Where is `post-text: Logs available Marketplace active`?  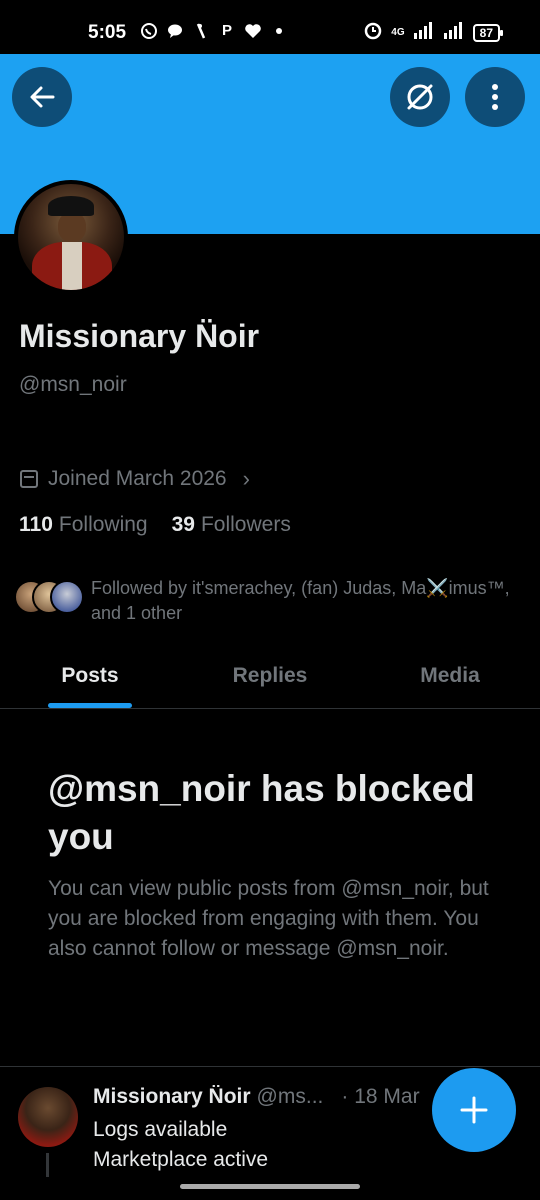 post-text: Logs available Marketplace active is located at coordinates (180, 1145).